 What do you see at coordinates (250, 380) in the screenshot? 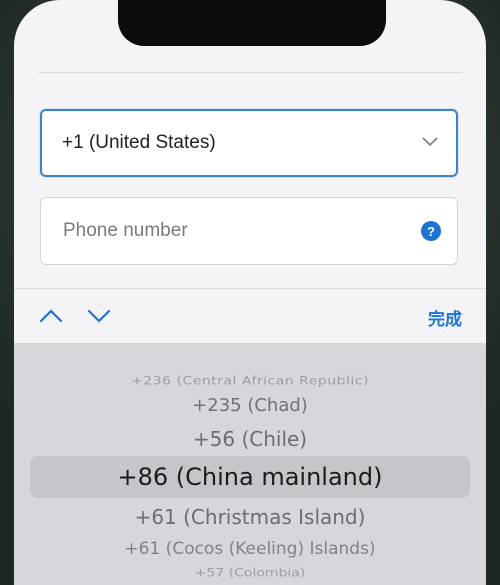
I see `picker-item: +236 (Central African Republic)` at bounding box center [250, 380].